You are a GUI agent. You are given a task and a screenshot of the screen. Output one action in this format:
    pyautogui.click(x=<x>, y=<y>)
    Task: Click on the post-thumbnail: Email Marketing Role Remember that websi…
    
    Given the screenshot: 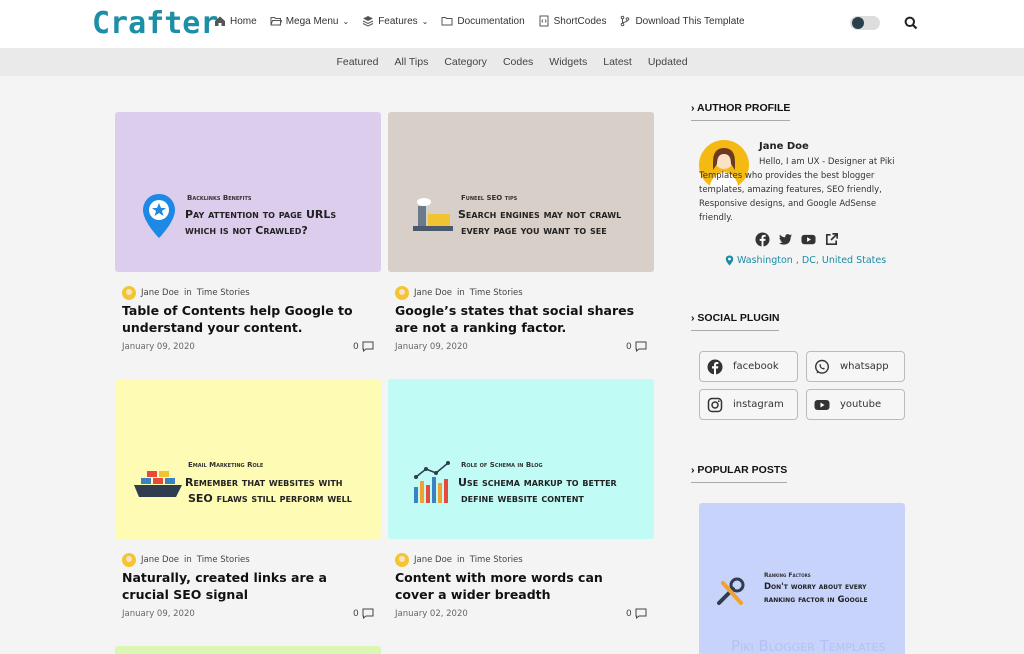 What is the action you would take?
    pyautogui.click(x=248, y=459)
    